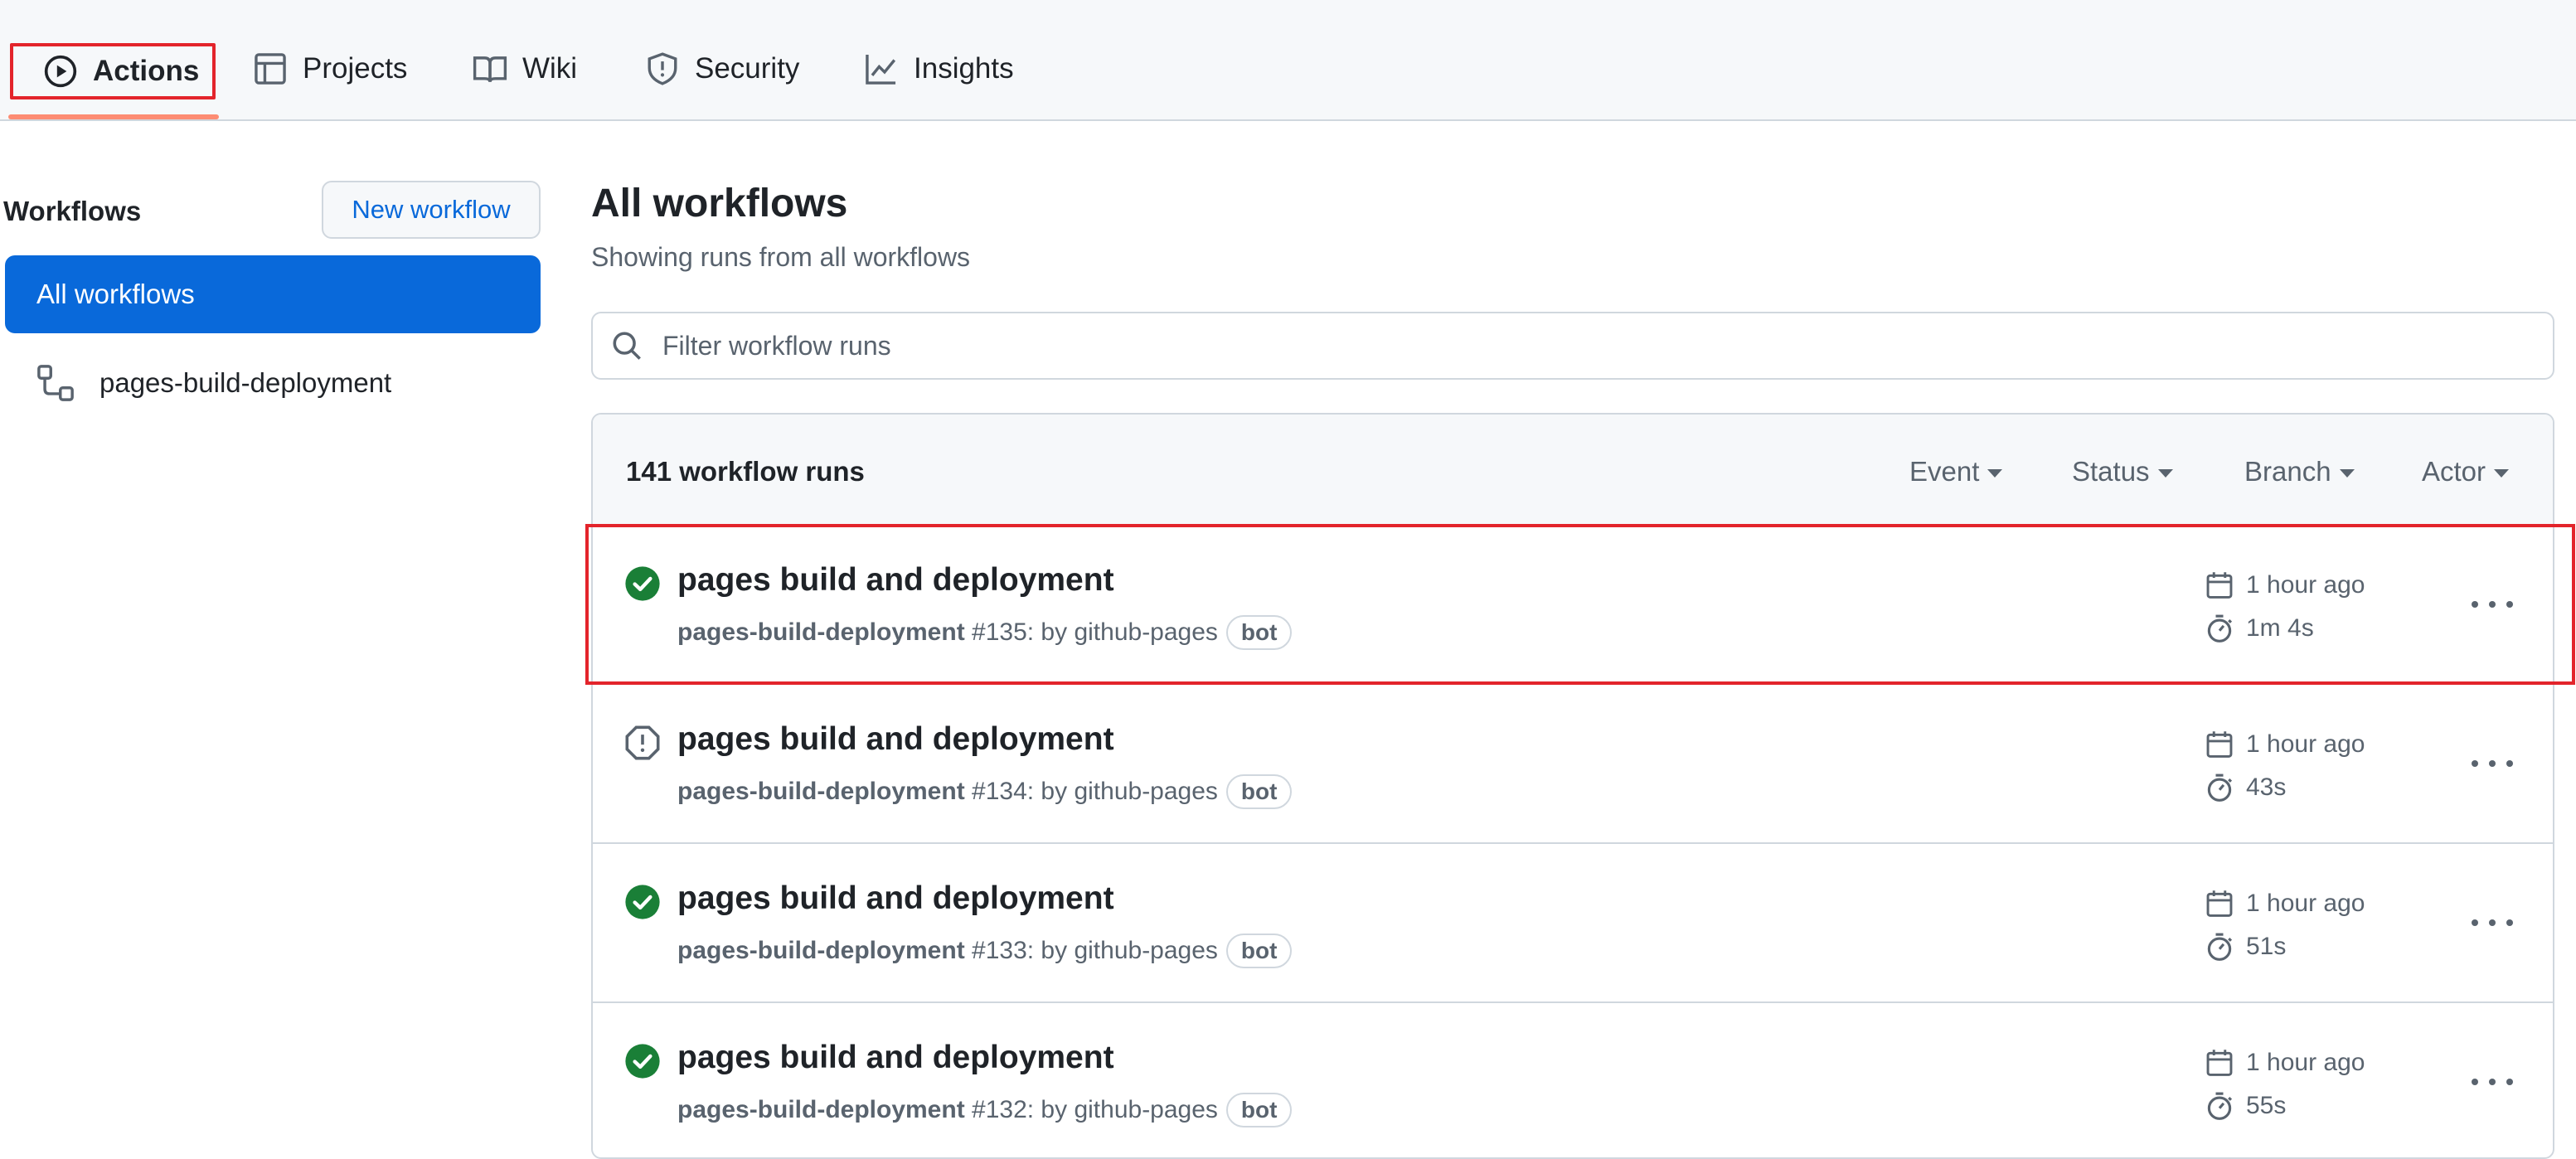  What do you see at coordinates (273, 294) in the screenshot?
I see `sidebar-item-all-workflows: All workflows` at bounding box center [273, 294].